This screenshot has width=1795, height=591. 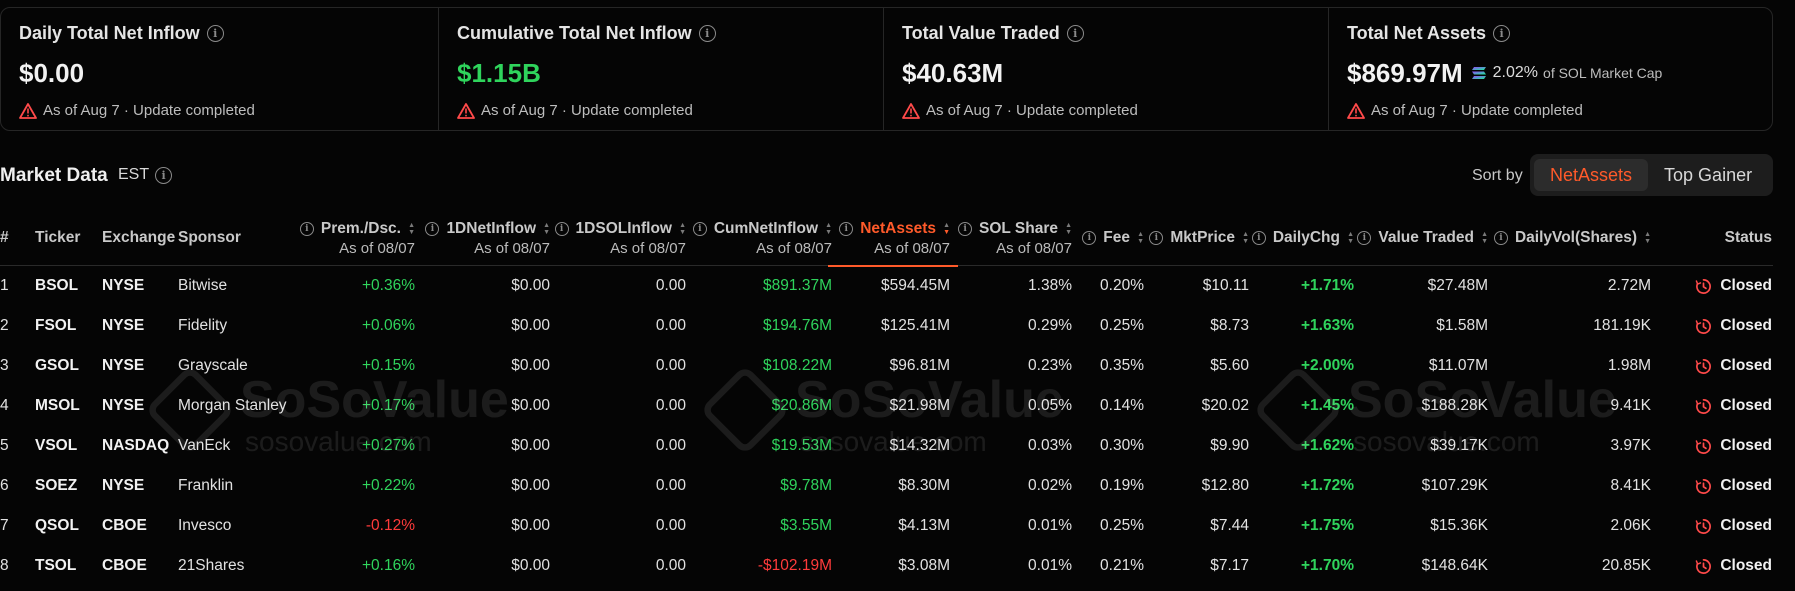 I want to click on cell-fee: 0.19%, so click(x=1122, y=485).